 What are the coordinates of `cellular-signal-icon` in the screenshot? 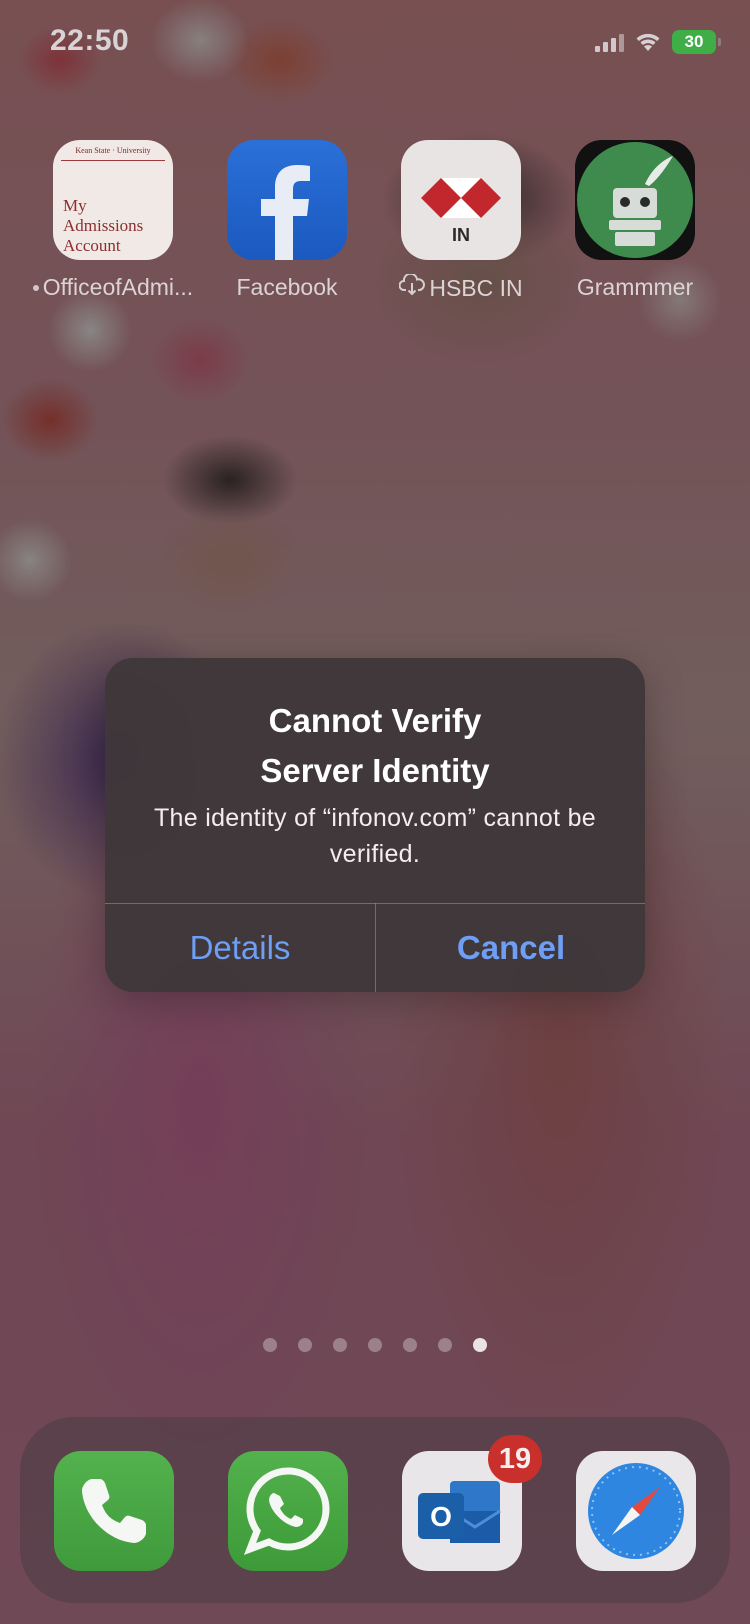 It's located at (609, 42).